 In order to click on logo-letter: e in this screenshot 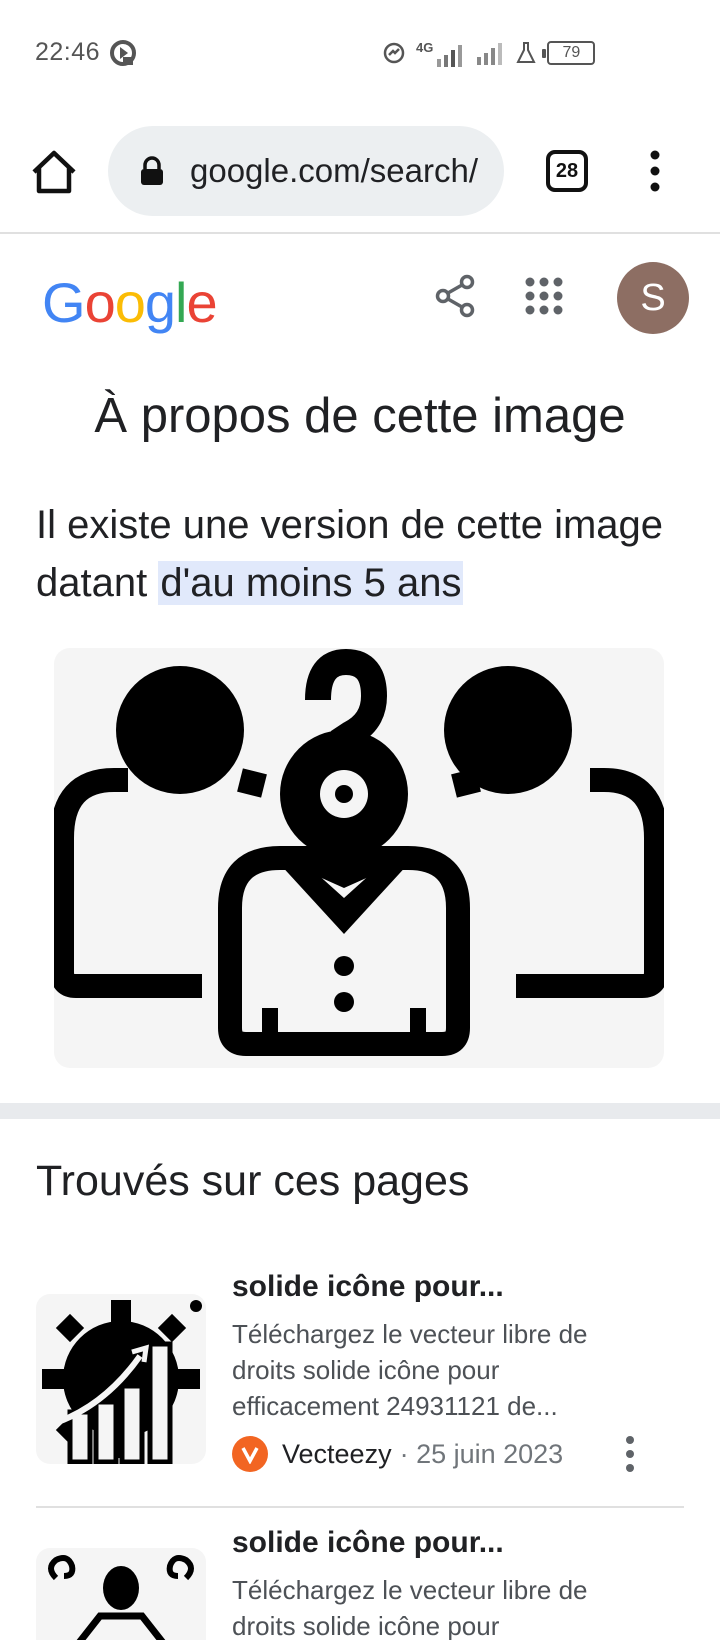, I will do `click(201, 302)`.